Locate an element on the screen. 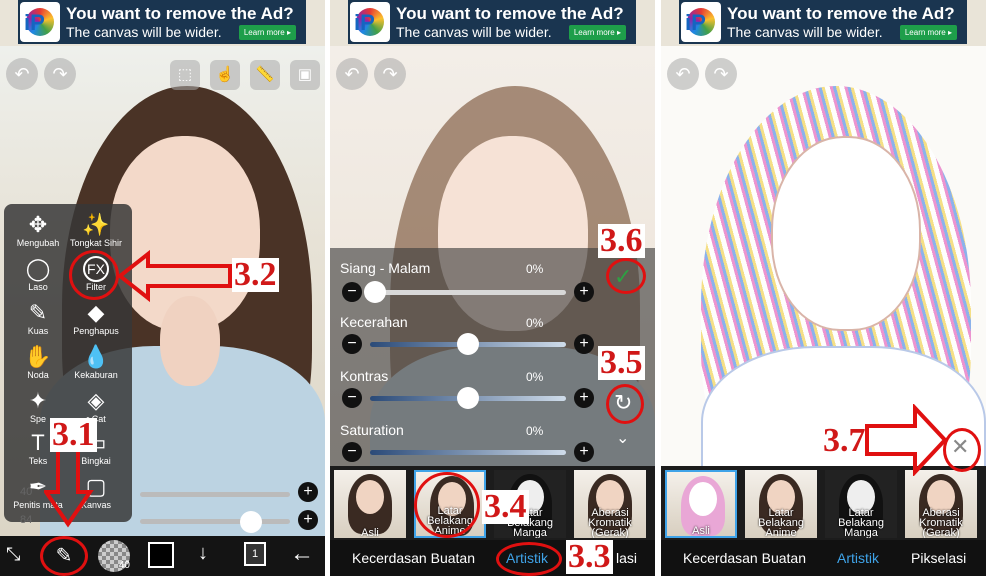 The height and width of the screenshot is (576, 986). annotation-label-3-2: 3.2 is located at coordinates (255, 274).